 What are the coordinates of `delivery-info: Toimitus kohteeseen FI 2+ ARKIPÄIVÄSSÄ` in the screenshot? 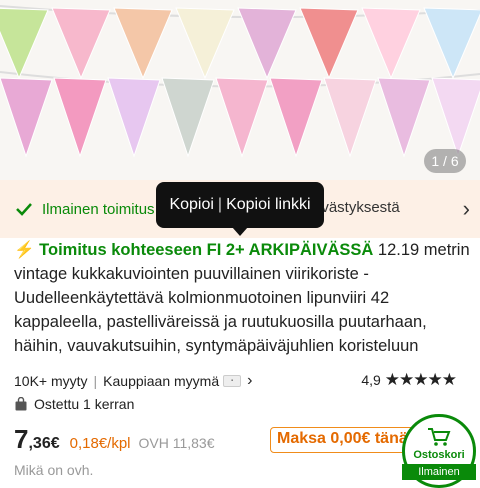 It's located at (206, 250).